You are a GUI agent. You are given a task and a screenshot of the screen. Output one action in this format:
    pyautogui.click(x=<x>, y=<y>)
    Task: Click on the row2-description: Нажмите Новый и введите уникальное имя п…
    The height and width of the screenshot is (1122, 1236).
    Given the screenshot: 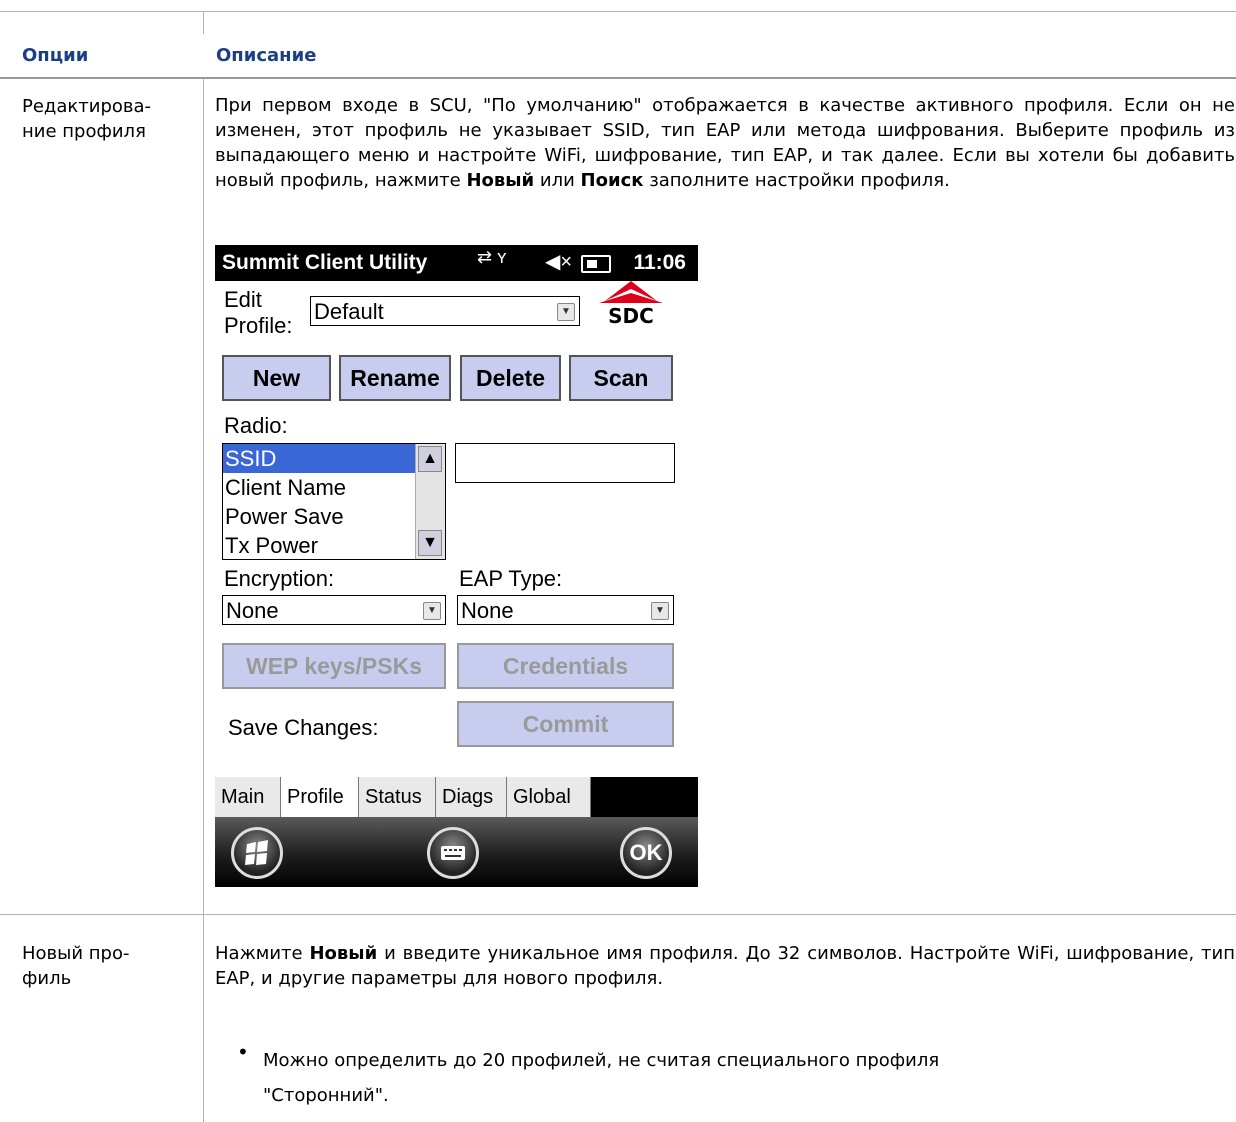 What is the action you would take?
    pyautogui.click(x=725, y=966)
    